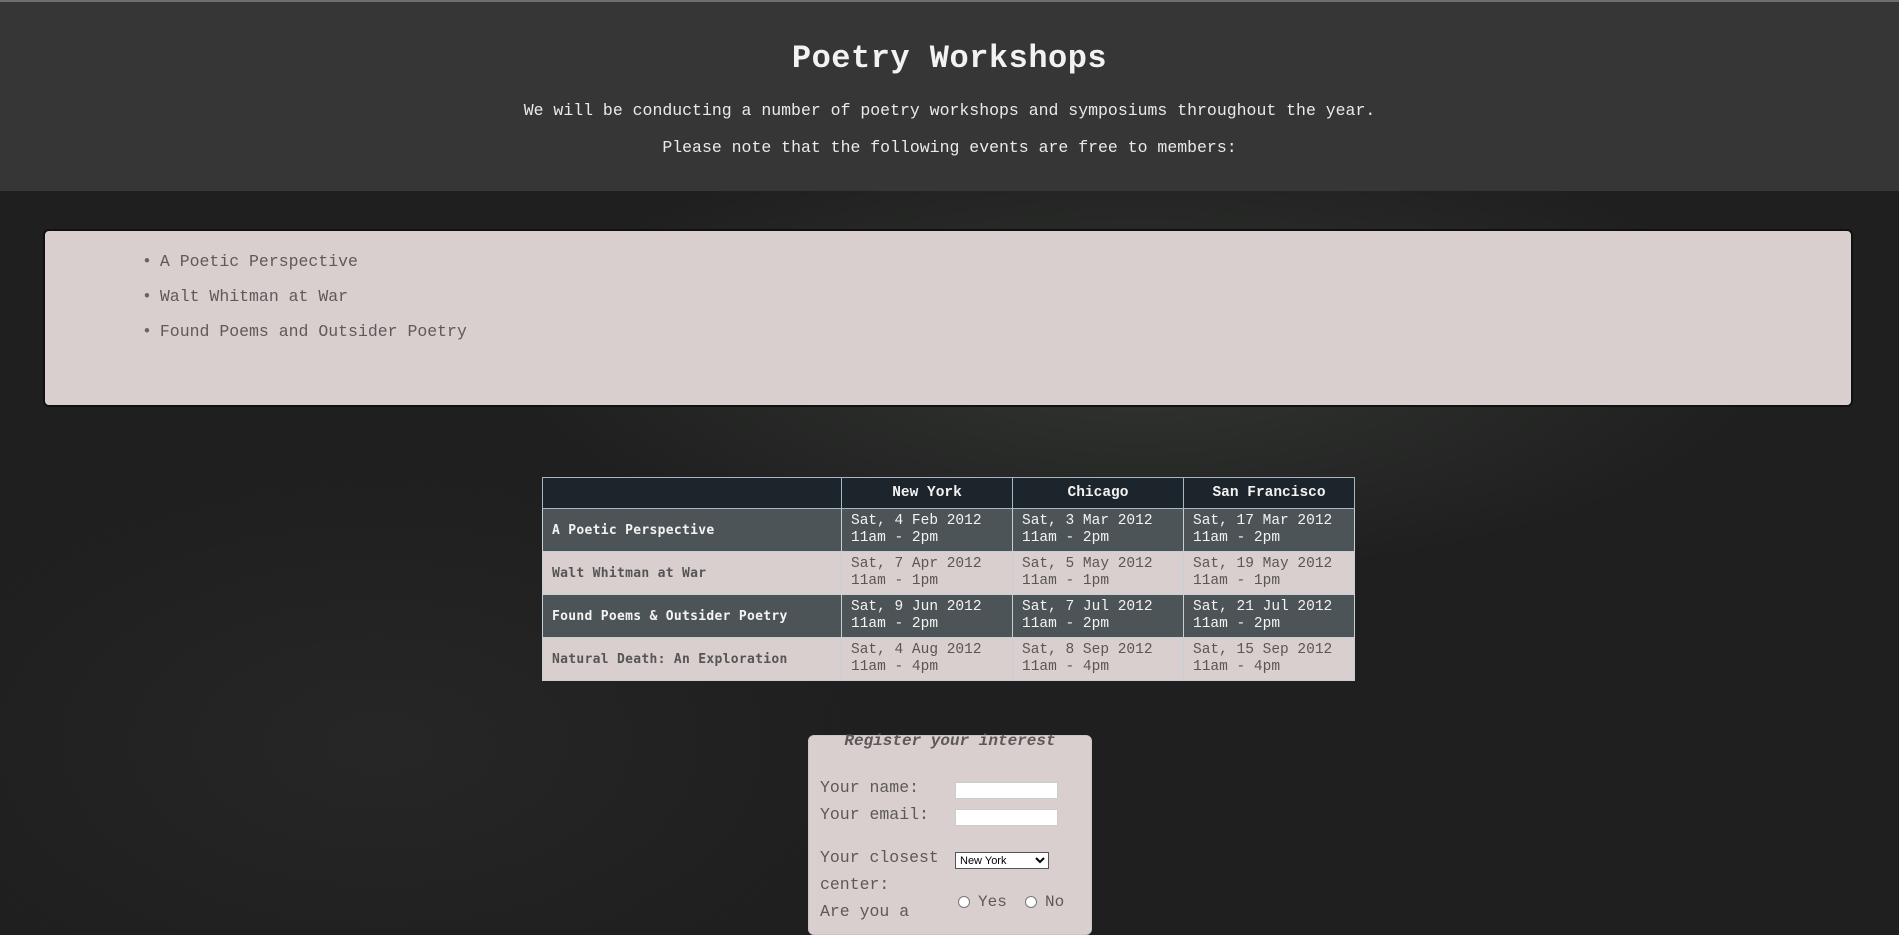  What do you see at coordinates (692, 573) in the screenshot?
I see `workshop-title: Walt Whitman at War` at bounding box center [692, 573].